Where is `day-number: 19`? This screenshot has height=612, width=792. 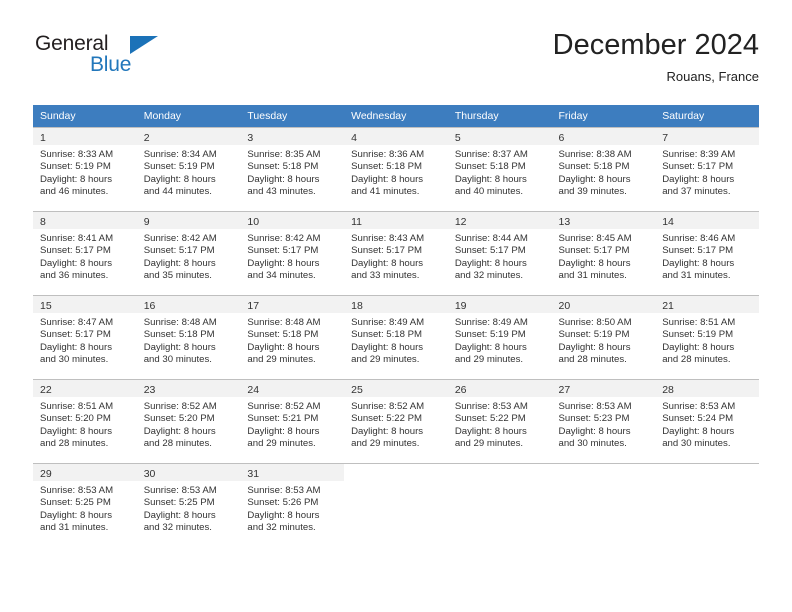 day-number: 19 is located at coordinates (460, 306).